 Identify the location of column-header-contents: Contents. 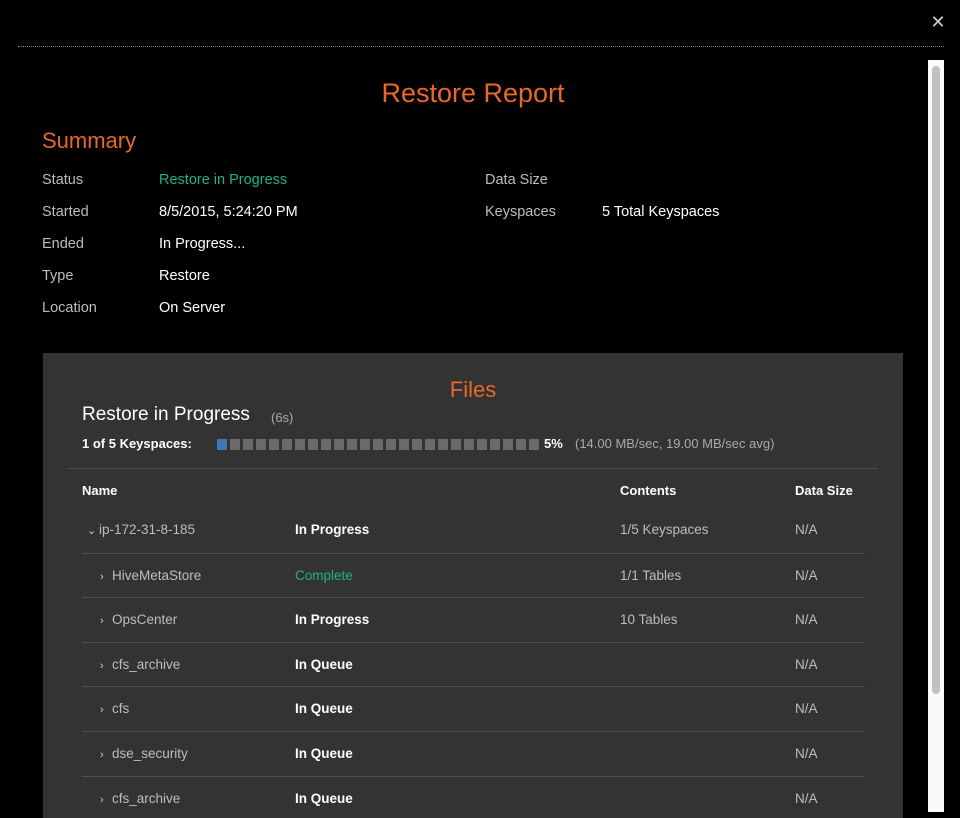
(648, 490).